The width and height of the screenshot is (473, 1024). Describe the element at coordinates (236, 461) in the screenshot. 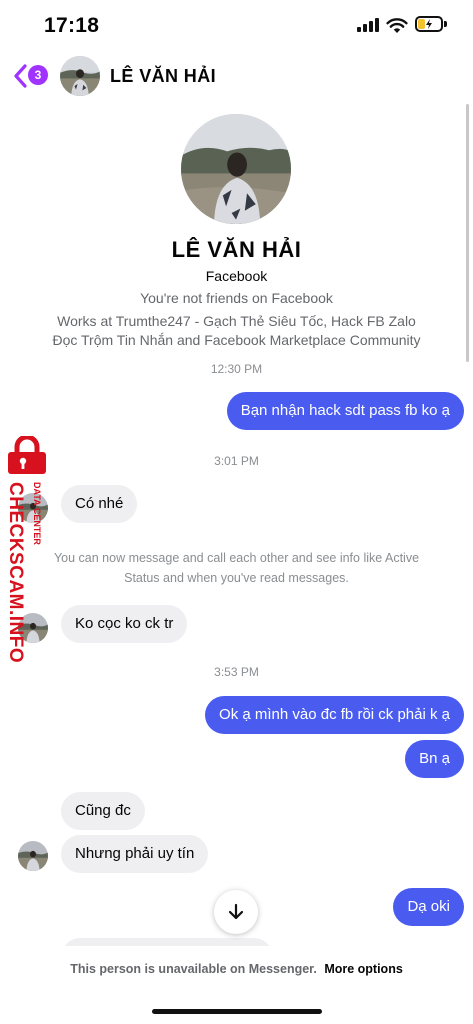

I see `timestamp: 3:01 PM` at that location.